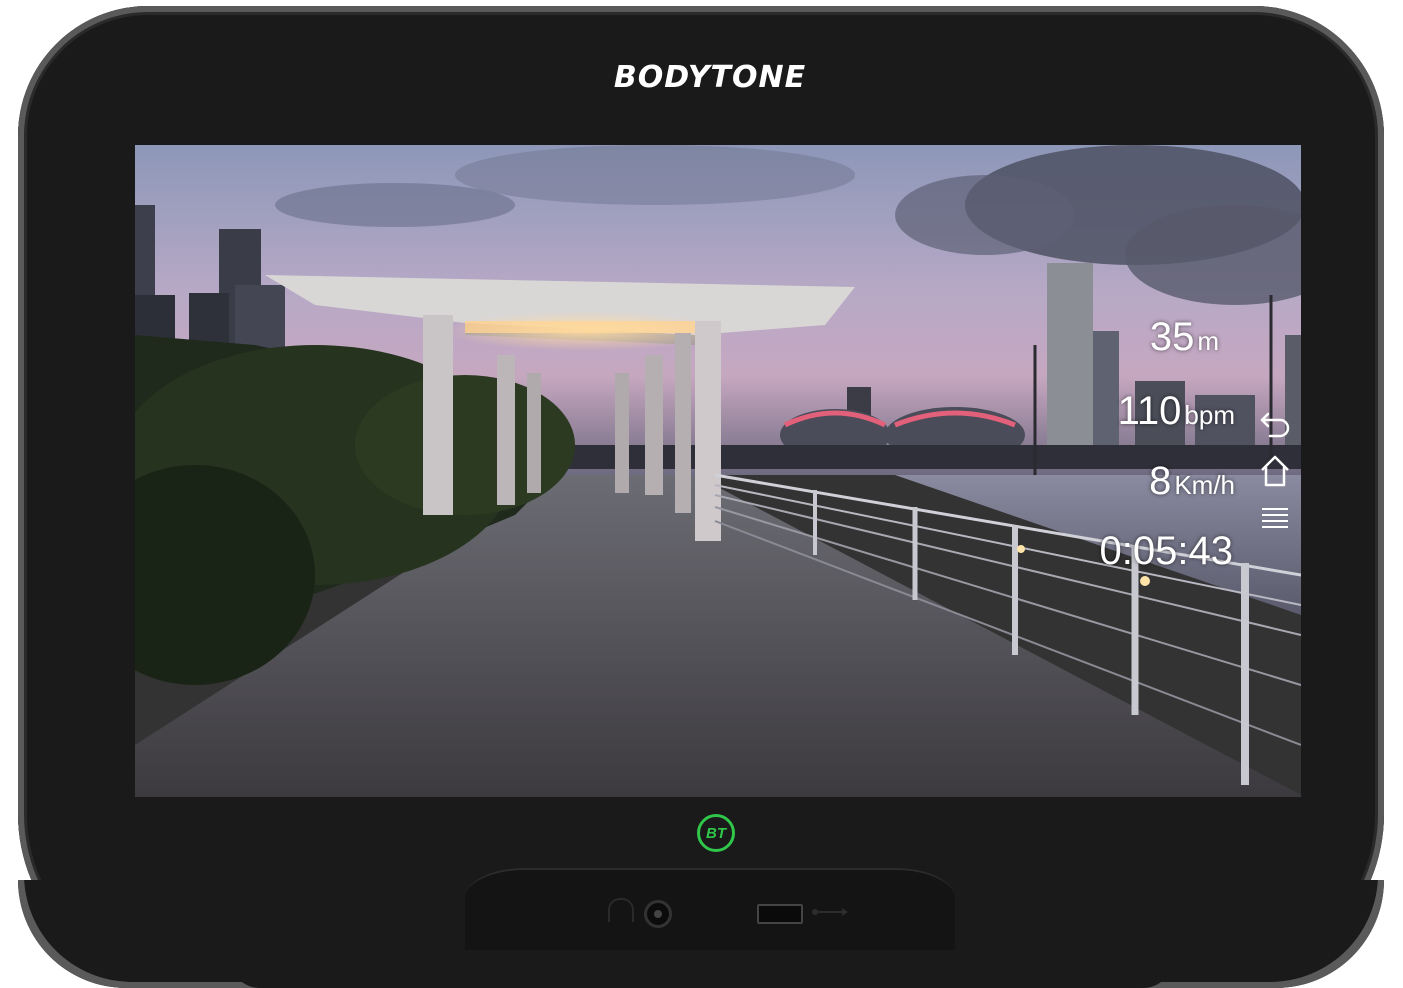  I want to click on back-button, so click(1275, 423).